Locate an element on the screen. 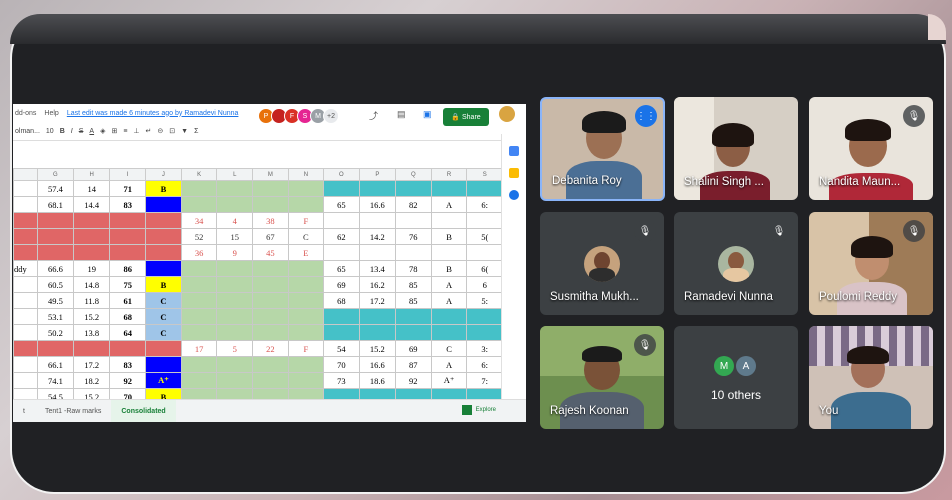 This screenshot has width=952, height=500. table-cell: 50.2 is located at coordinates (55, 332).